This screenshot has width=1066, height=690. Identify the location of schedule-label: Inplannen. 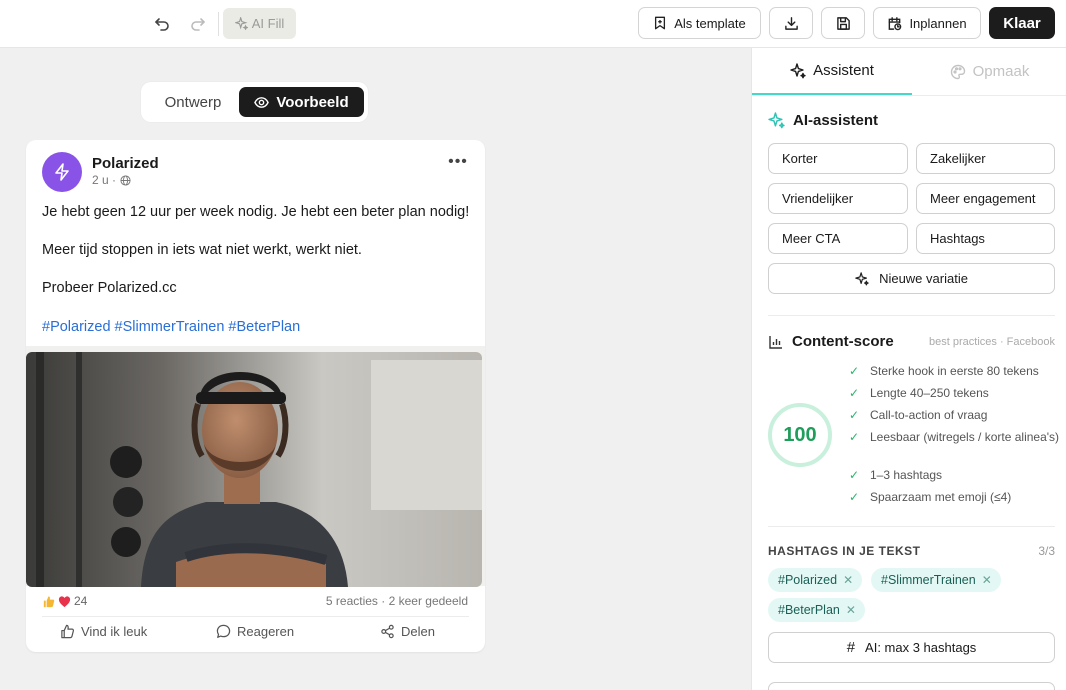
(938, 23).